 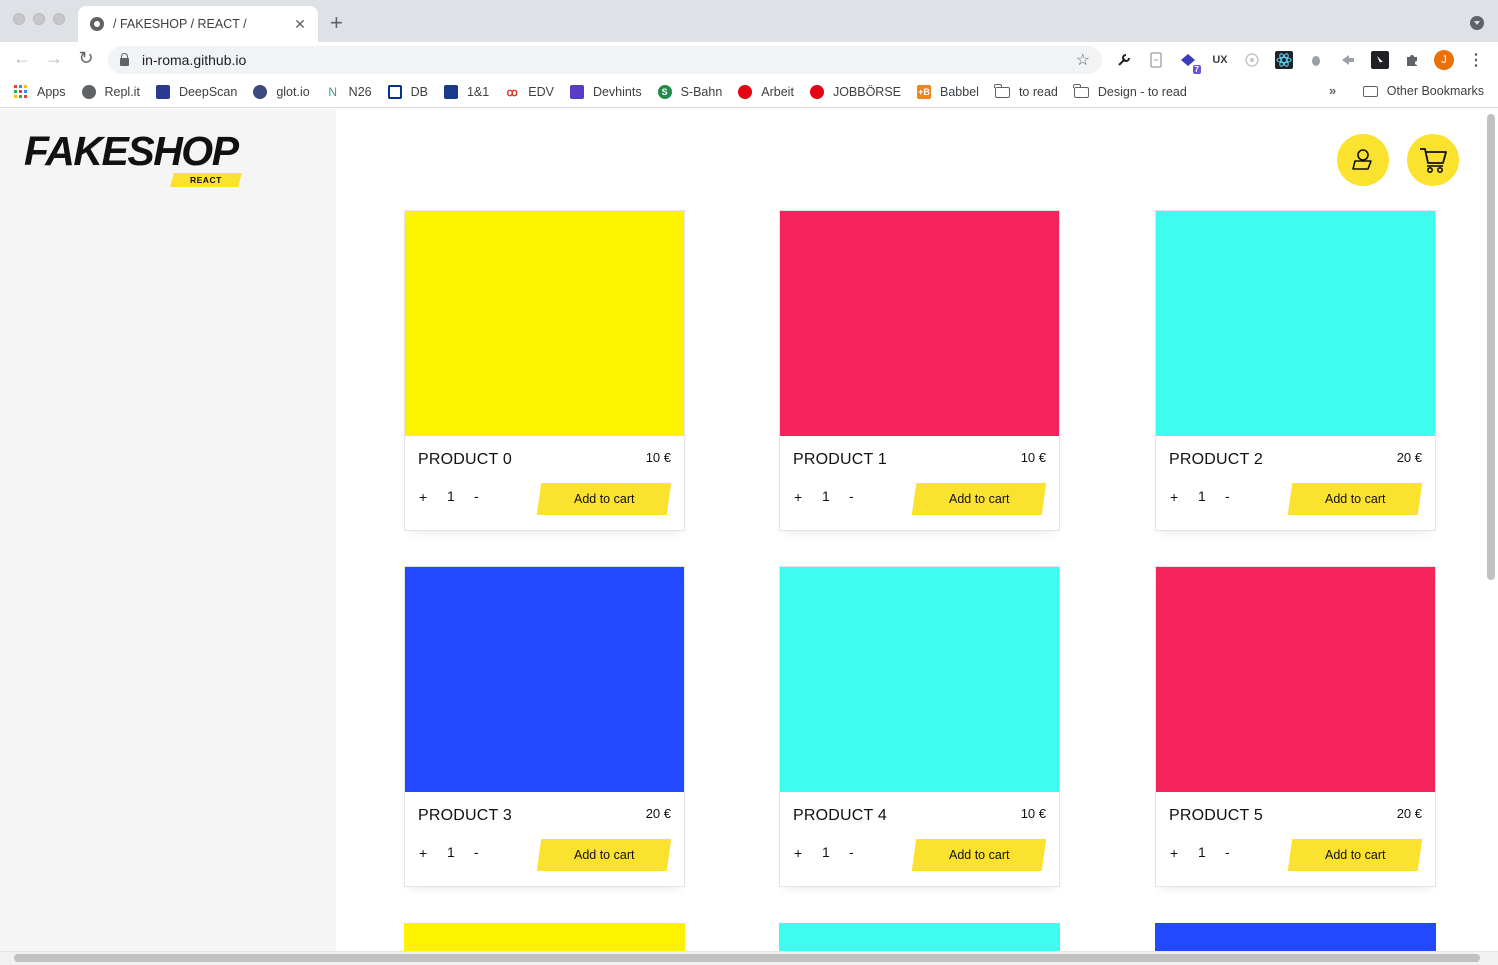 I want to click on account-button, so click(x=1363, y=160).